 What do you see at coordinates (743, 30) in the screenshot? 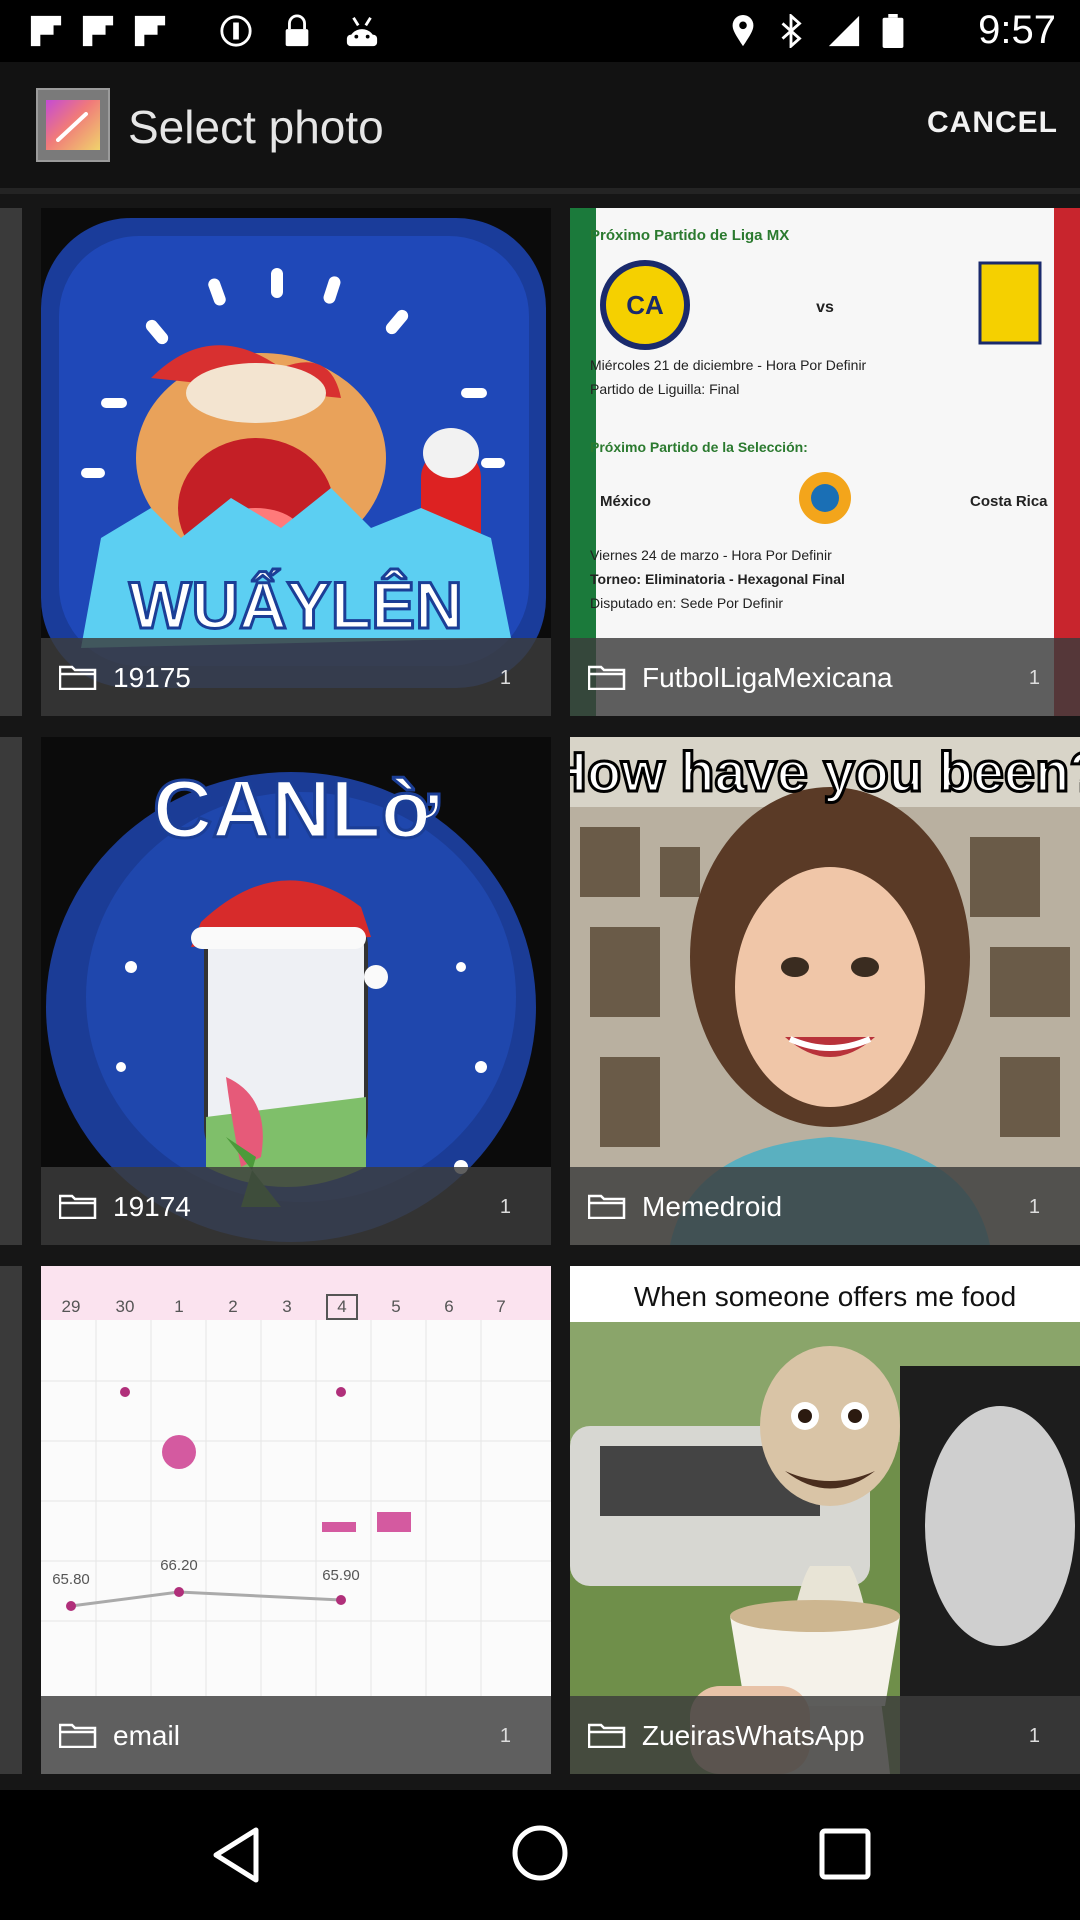
I see `location-icon` at bounding box center [743, 30].